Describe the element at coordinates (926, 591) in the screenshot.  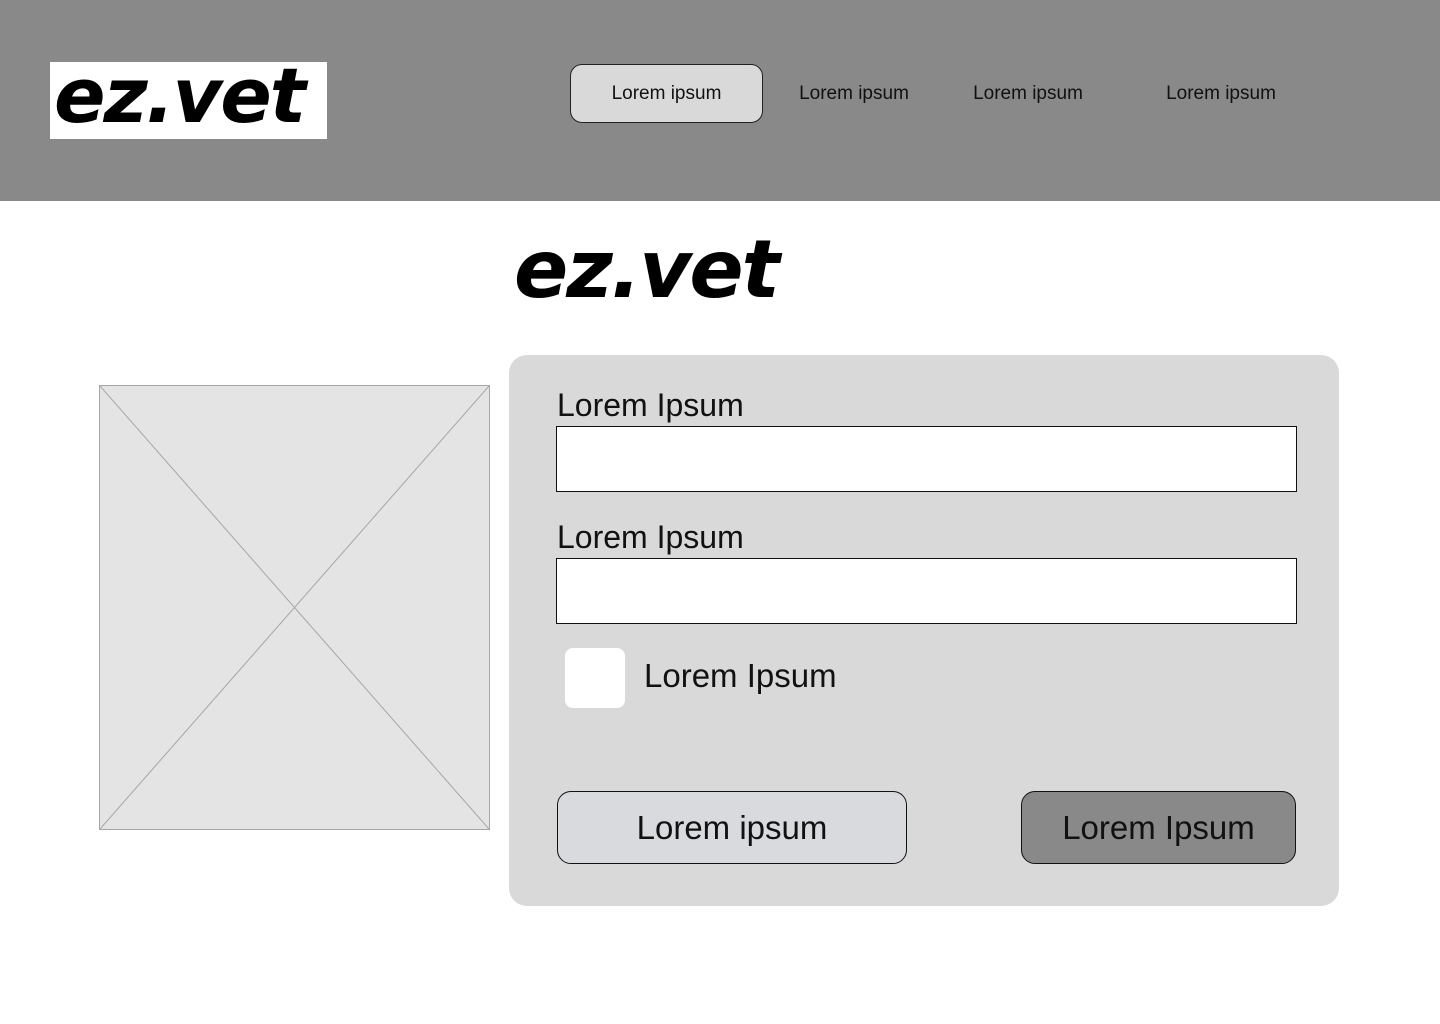
I see `field-2-input` at that location.